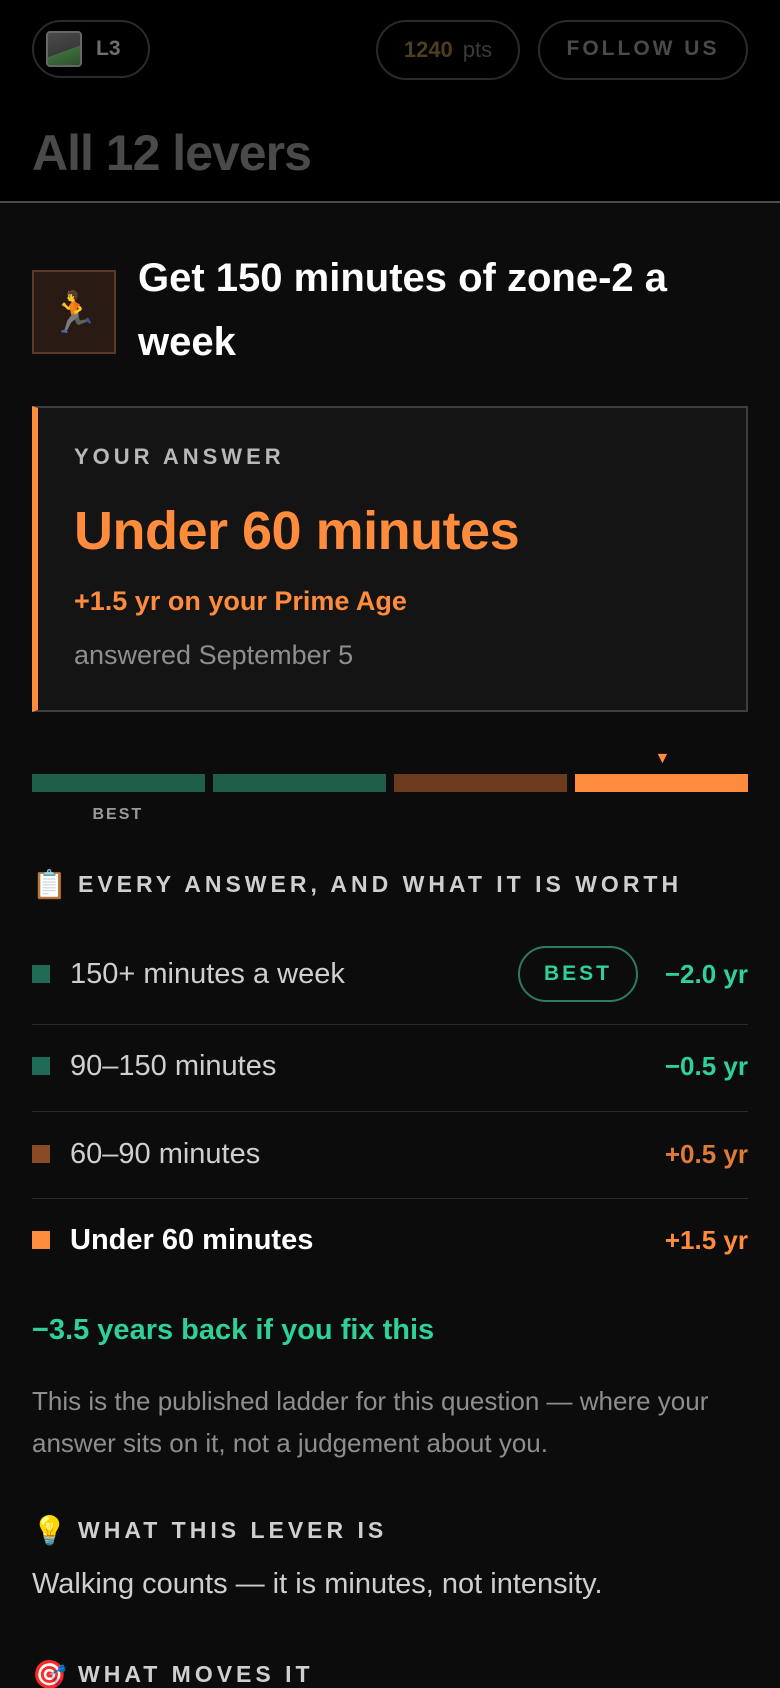  Describe the element at coordinates (233, 1530) in the screenshot. I see `what-lever-is-label: WHAT THIS LEVER IS` at that location.